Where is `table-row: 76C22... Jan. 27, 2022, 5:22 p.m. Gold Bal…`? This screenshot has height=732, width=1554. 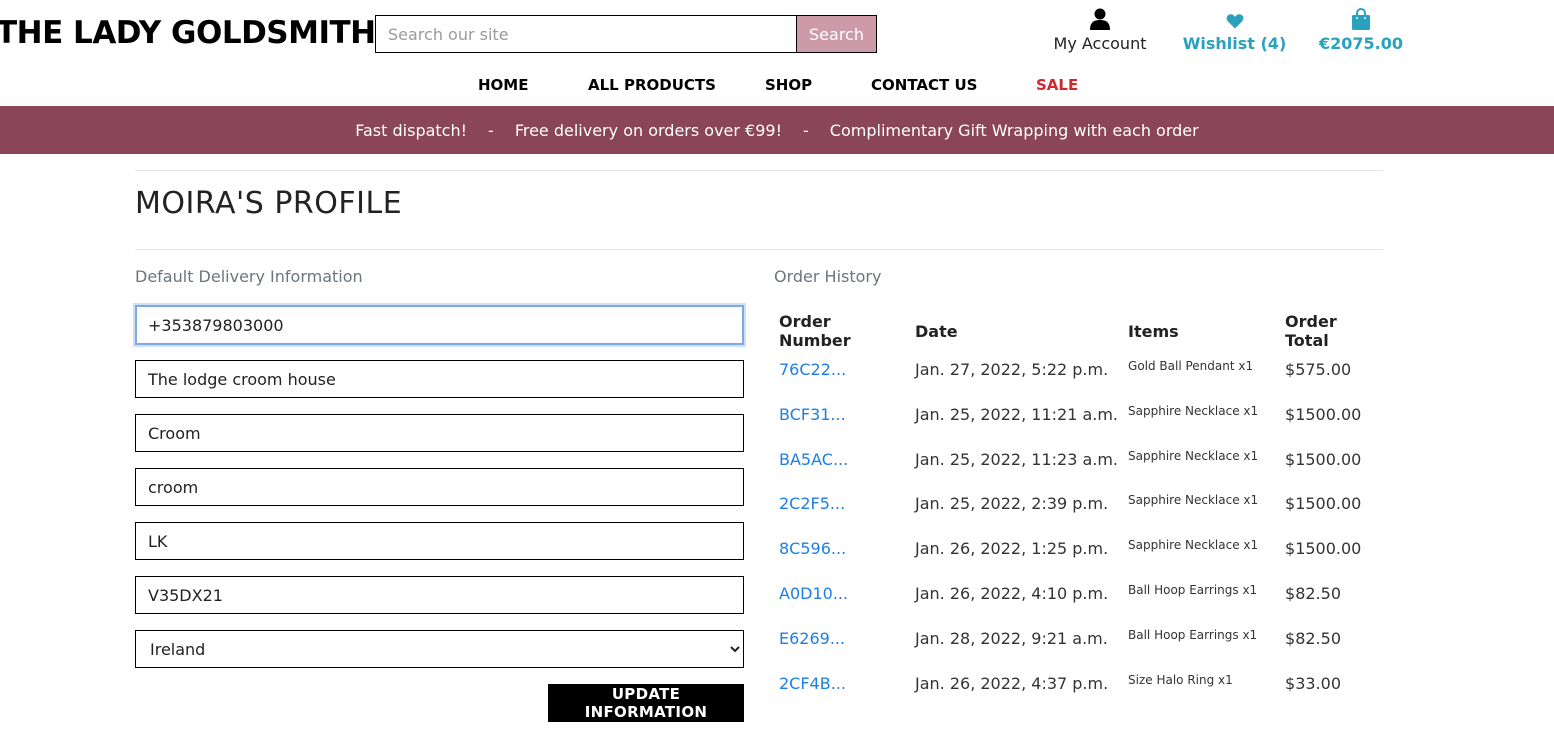 table-row: 76C22... Jan. 27, 2022, 5:22 p.m. Gold Bal… is located at coordinates (1082, 372).